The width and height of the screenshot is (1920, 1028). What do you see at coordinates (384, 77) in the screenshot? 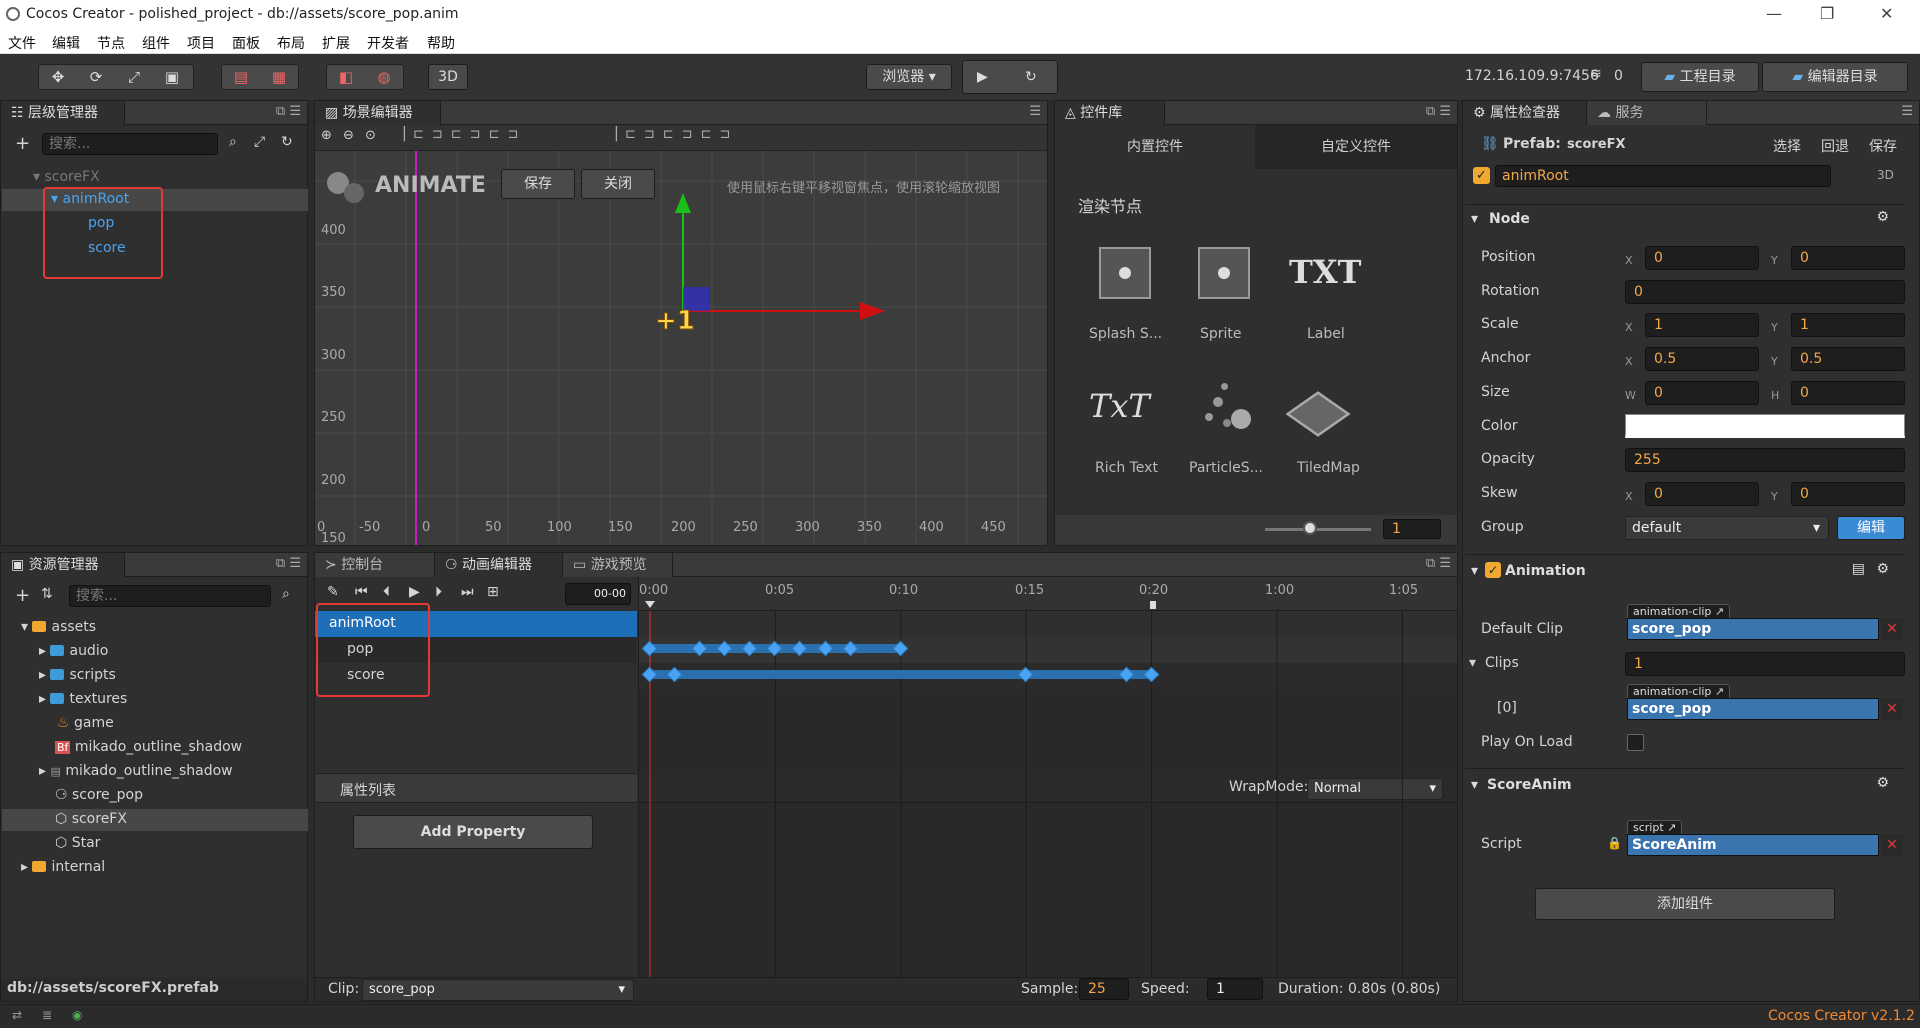
I see `grid-icon: ◍` at bounding box center [384, 77].